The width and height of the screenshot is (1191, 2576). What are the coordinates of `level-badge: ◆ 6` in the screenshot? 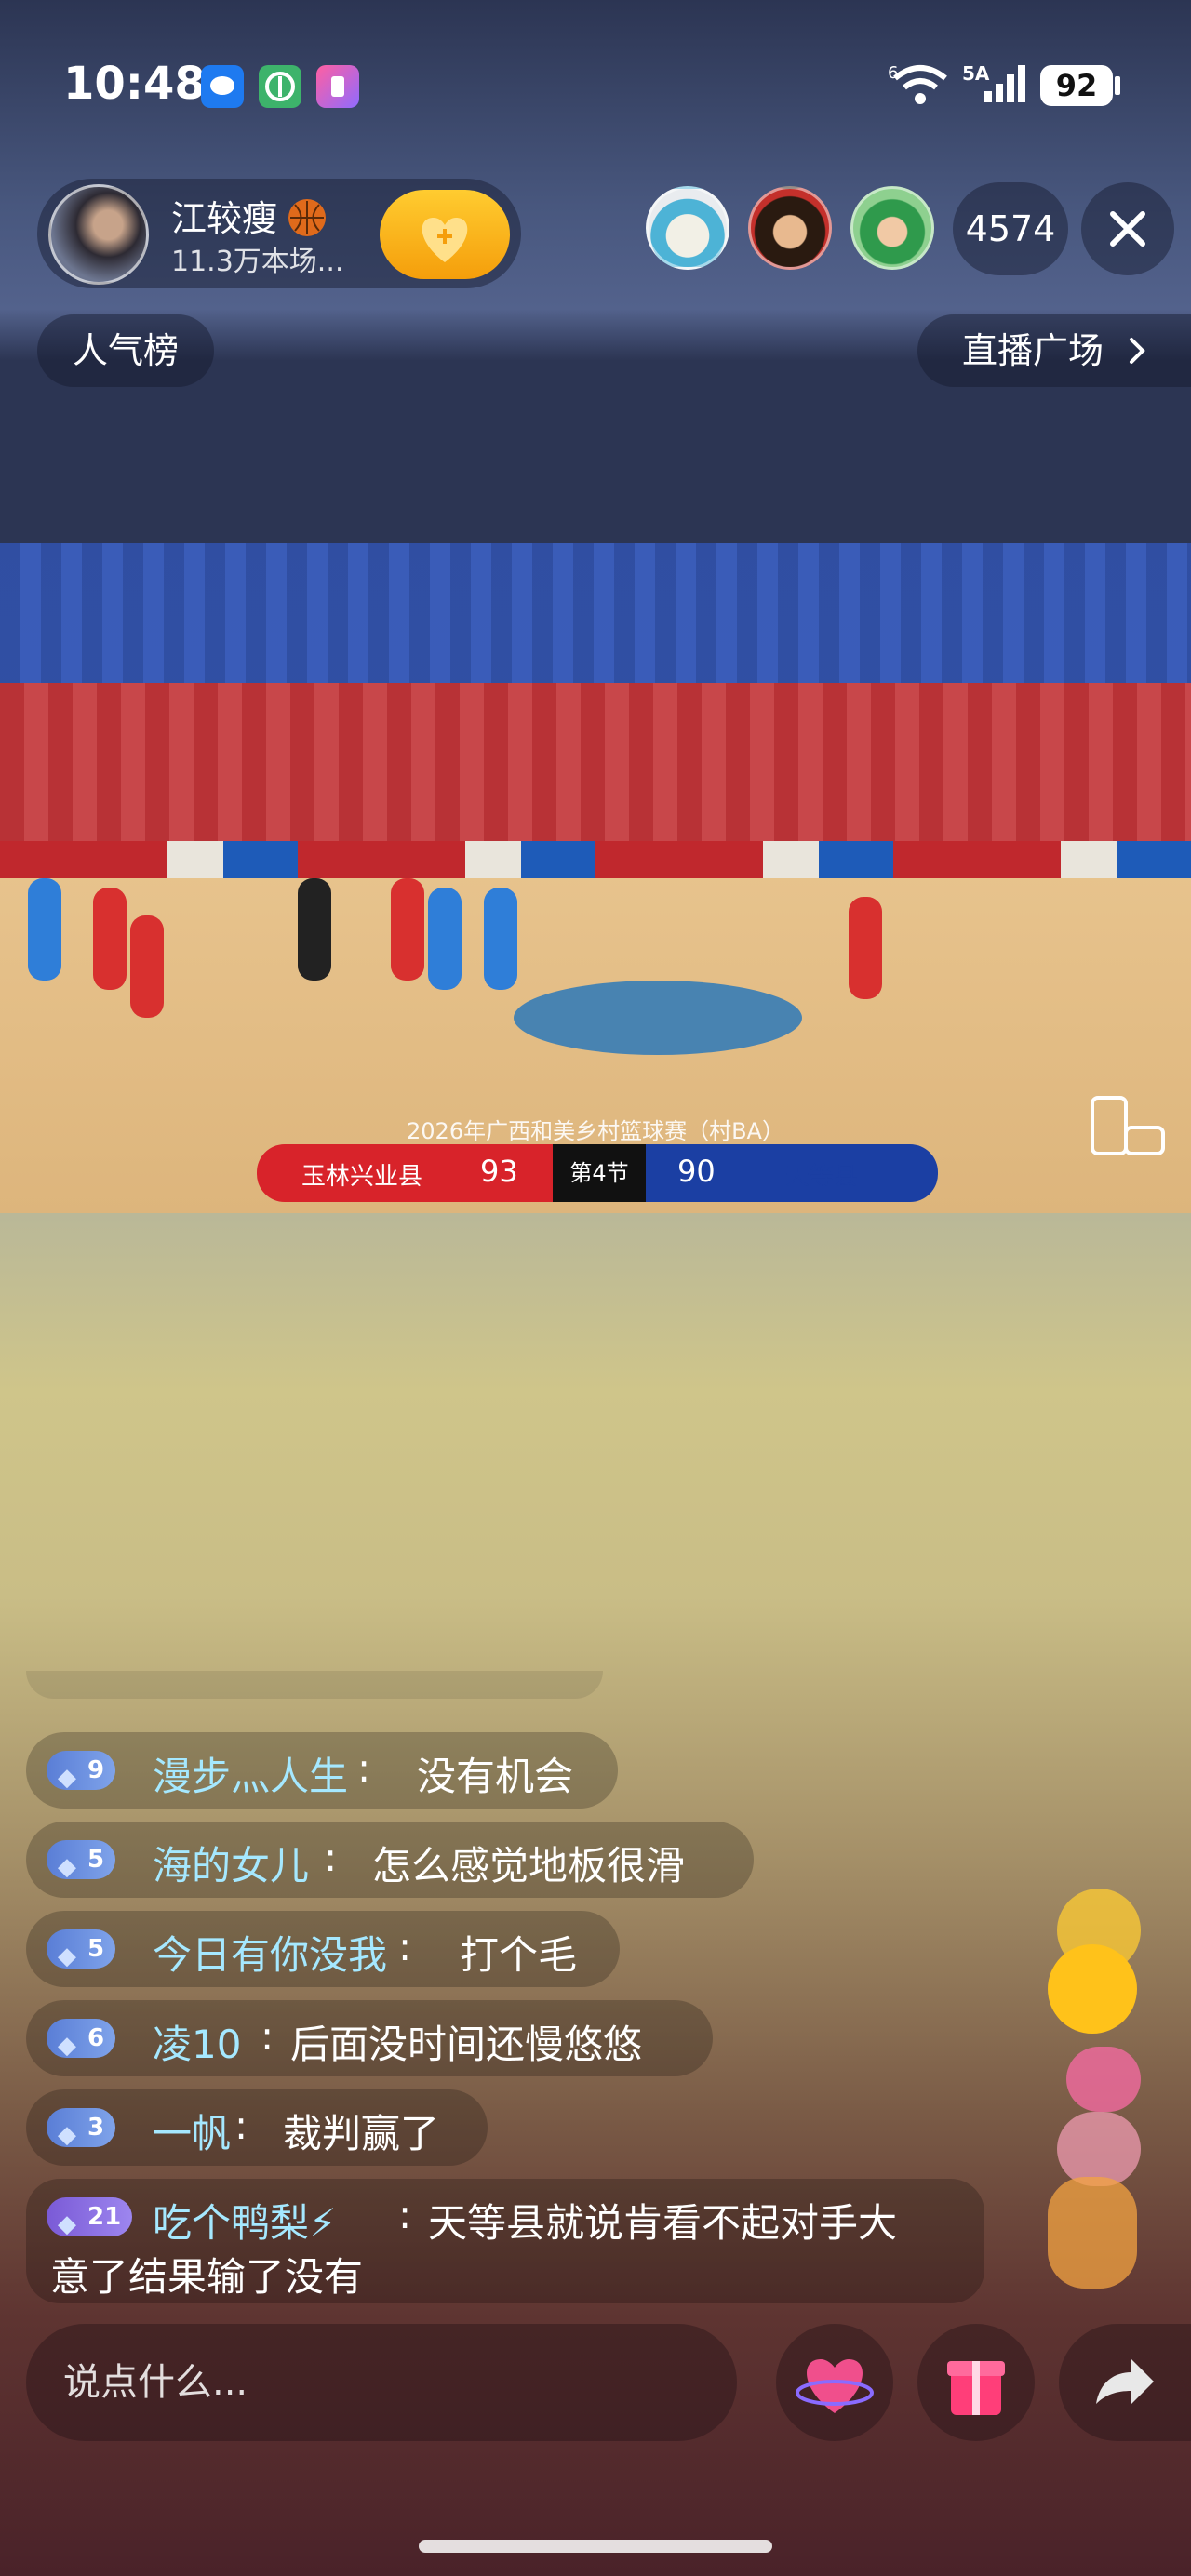 It's located at (81, 2039).